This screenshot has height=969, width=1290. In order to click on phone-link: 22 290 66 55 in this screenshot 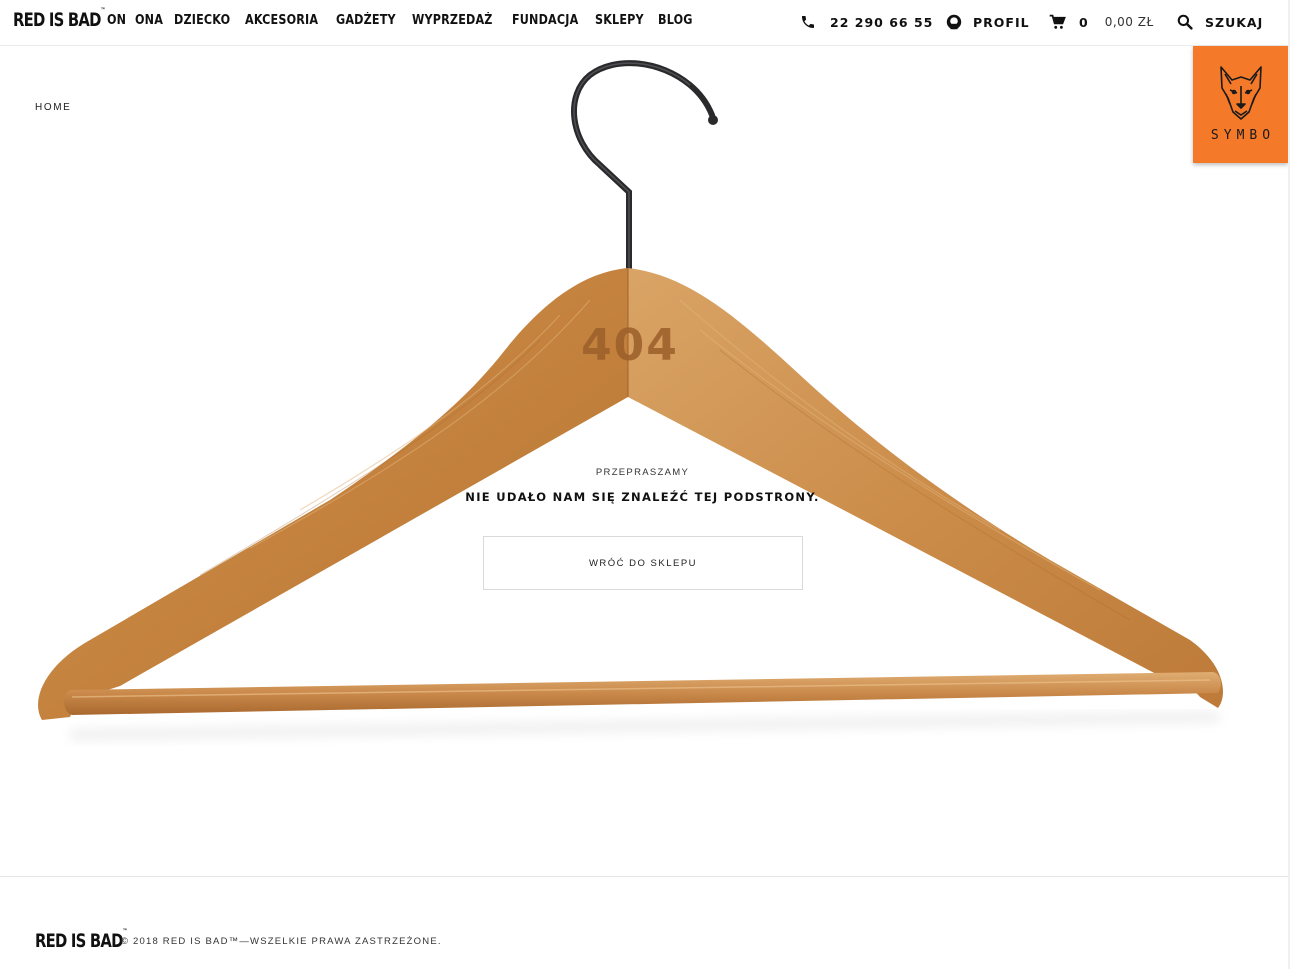, I will do `click(866, 22)`.